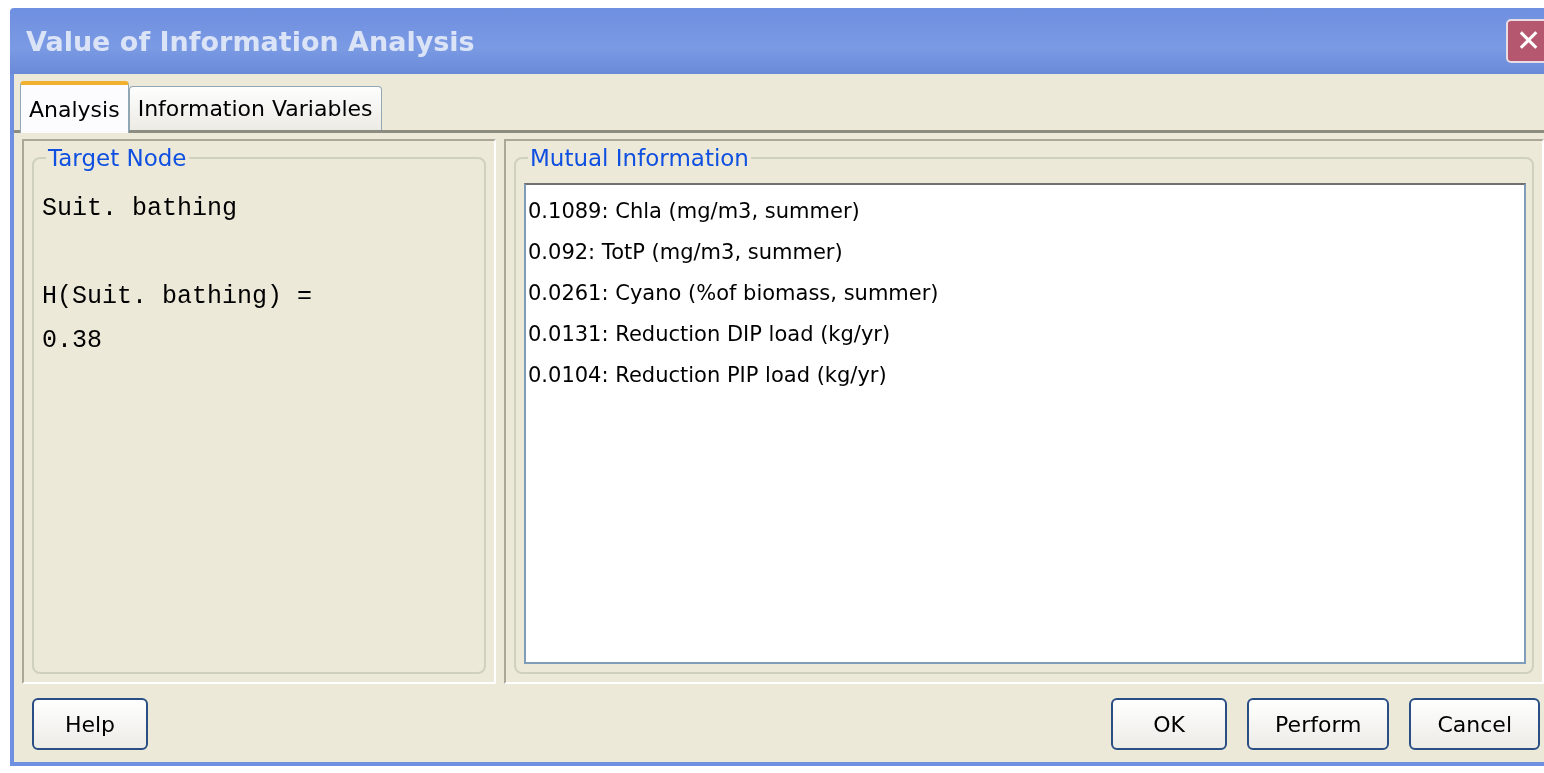 This screenshot has width=1544, height=773. What do you see at coordinates (90, 724) in the screenshot?
I see `help-button: Help` at bounding box center [90, 724].